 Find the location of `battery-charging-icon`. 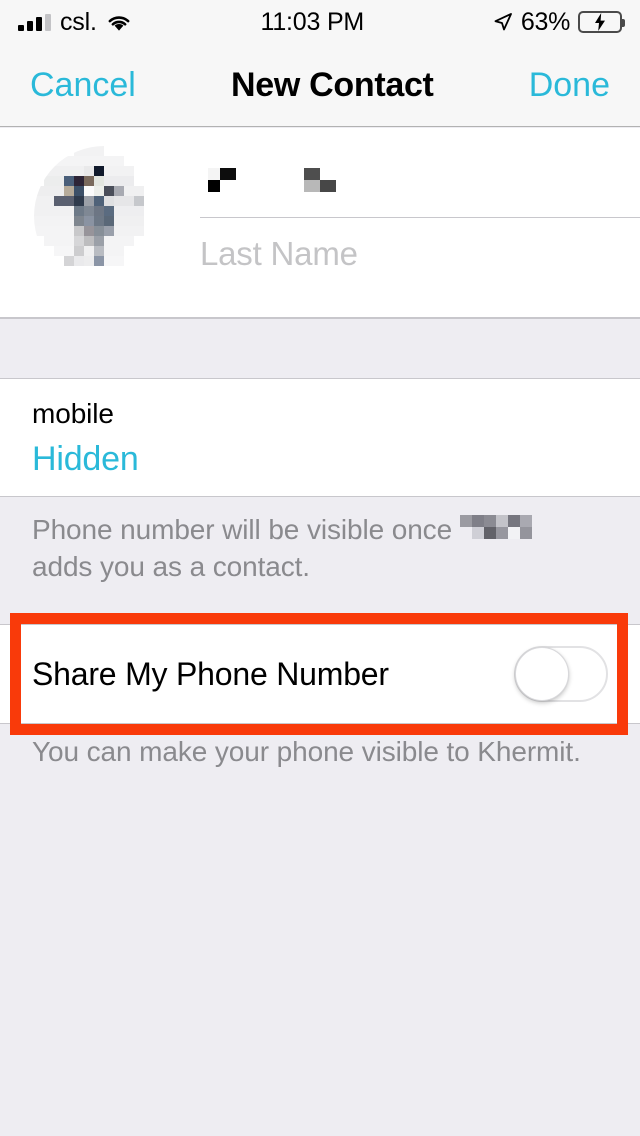

battery-charging-icon is located at coordinates (601, 22).